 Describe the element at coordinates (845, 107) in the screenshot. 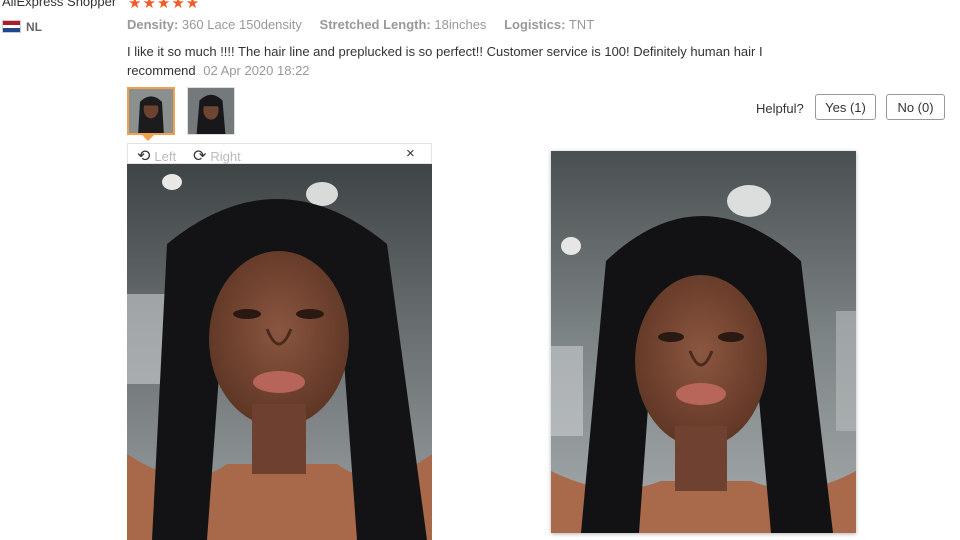

I see `helpful-yes-button: Yes (1)` at that location.